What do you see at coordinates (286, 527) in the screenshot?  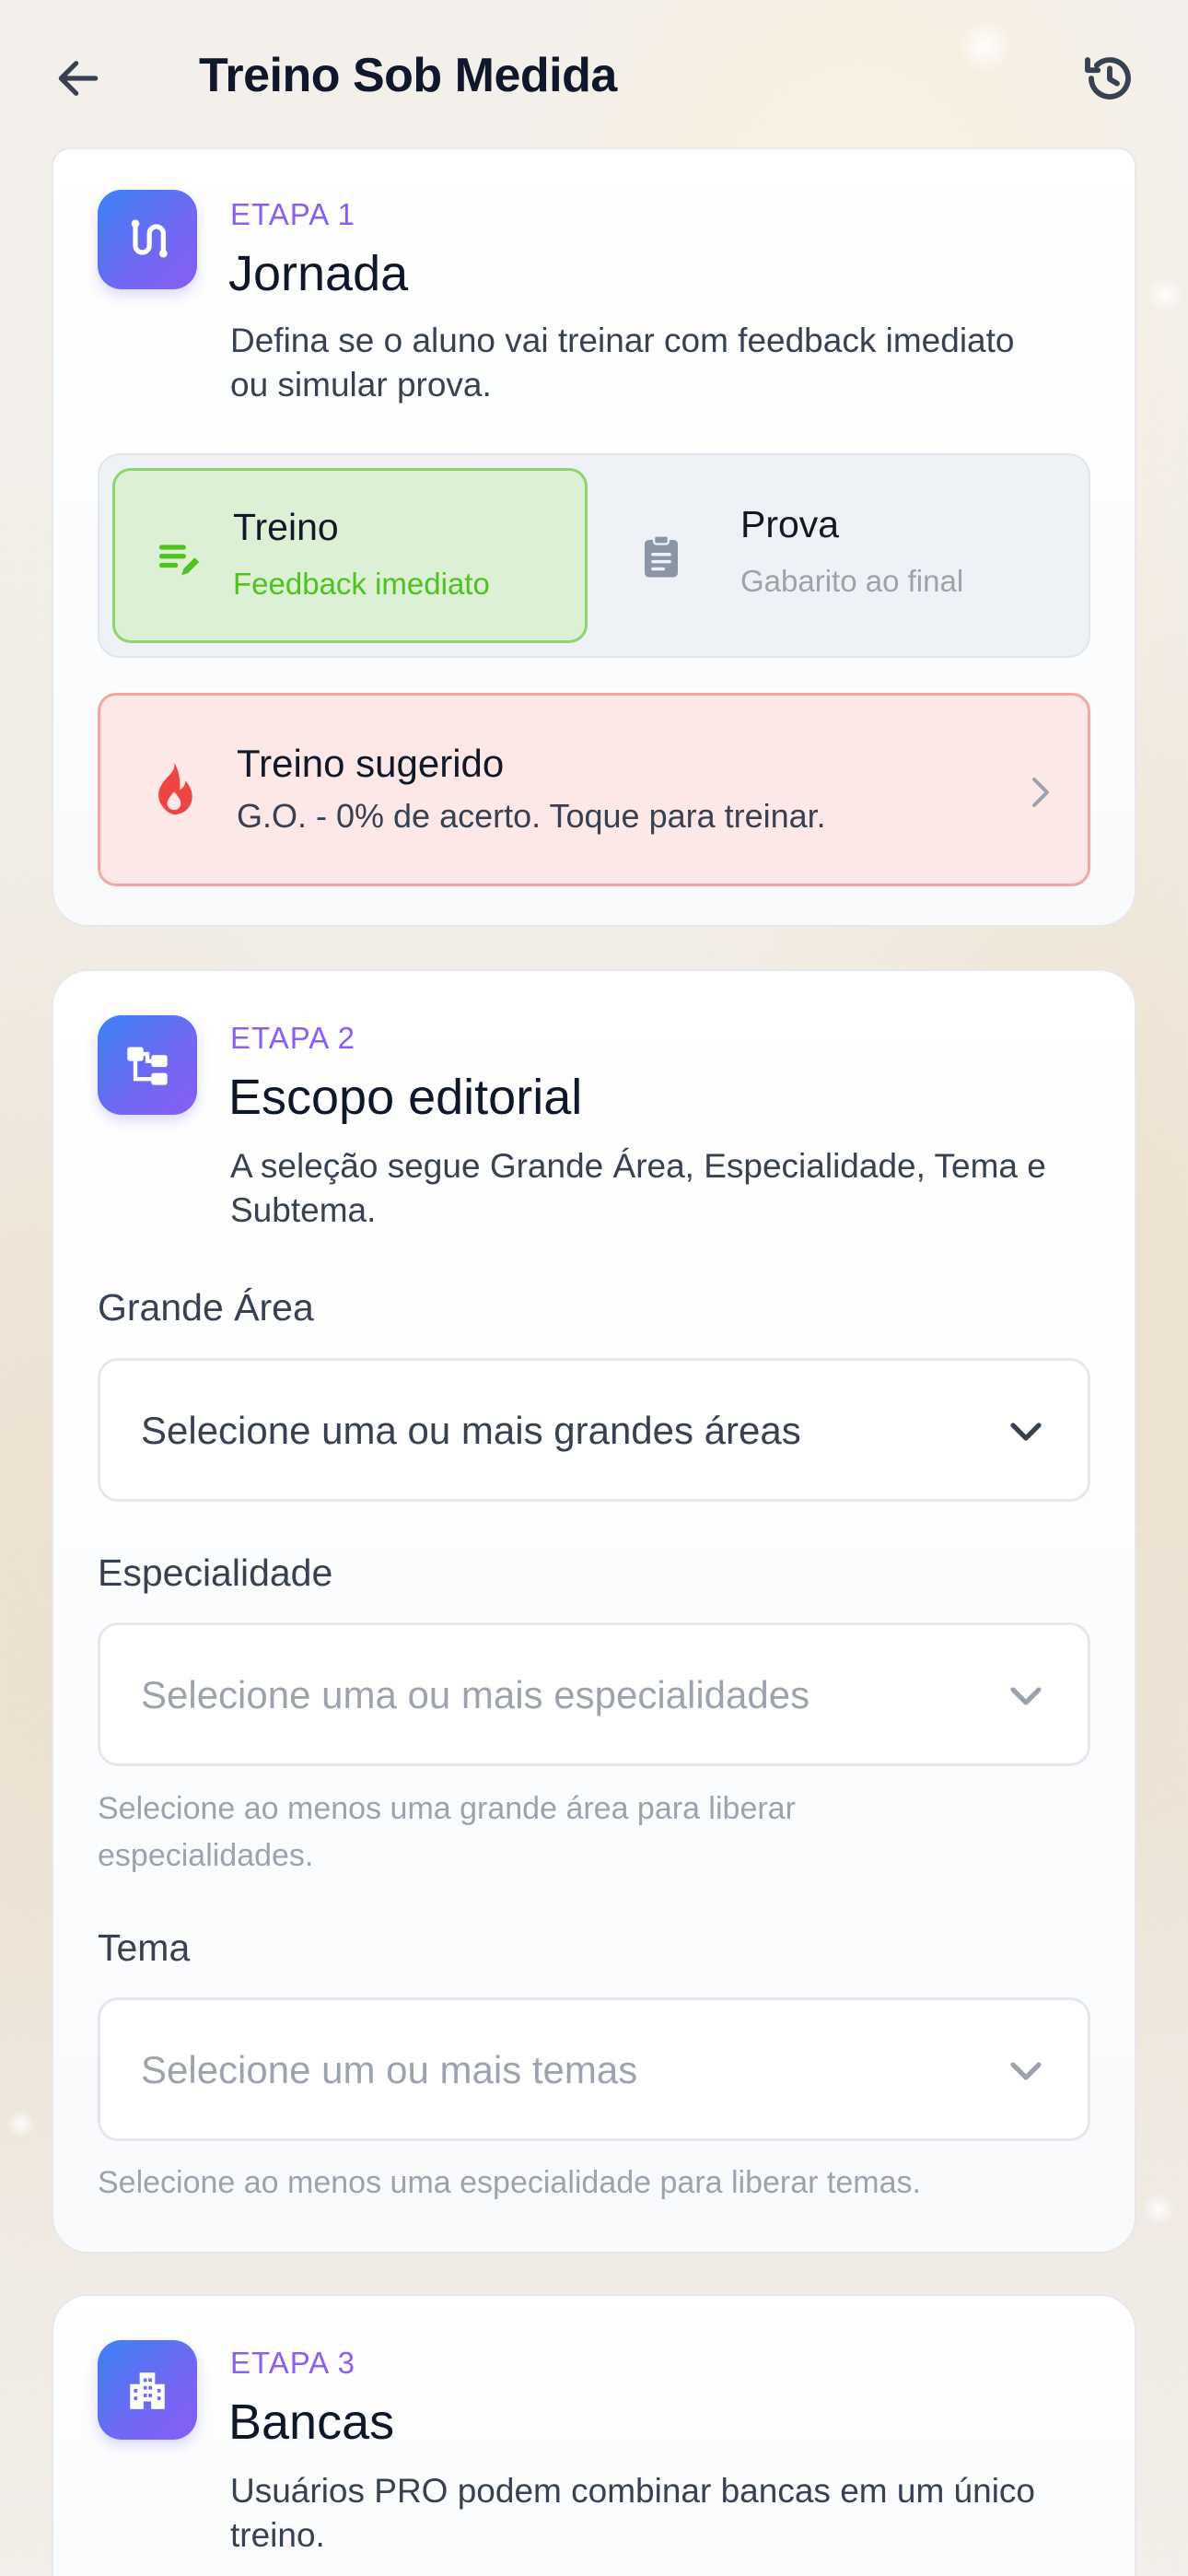 I see `mode-treino-title: Treino` at bounding box center [286, 527].